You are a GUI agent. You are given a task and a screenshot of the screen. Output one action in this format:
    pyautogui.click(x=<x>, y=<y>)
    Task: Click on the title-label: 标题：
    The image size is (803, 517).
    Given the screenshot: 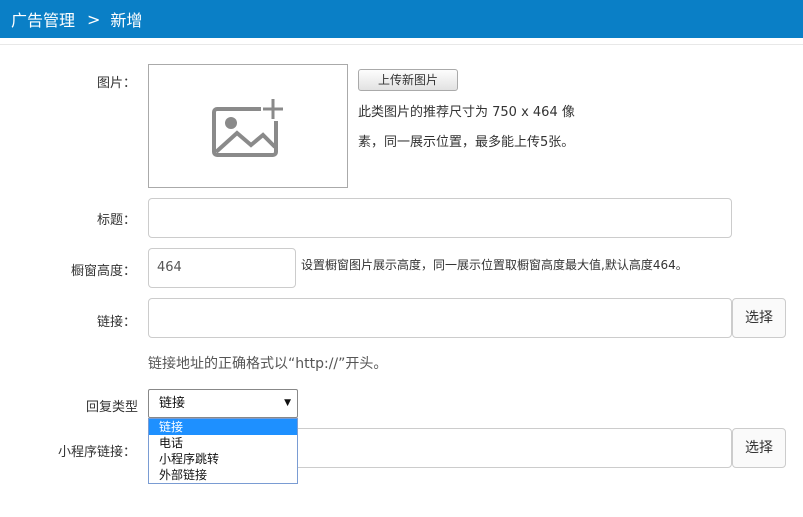 What is the action you would take?
    pyautogui.click(x=116, y=220)
    